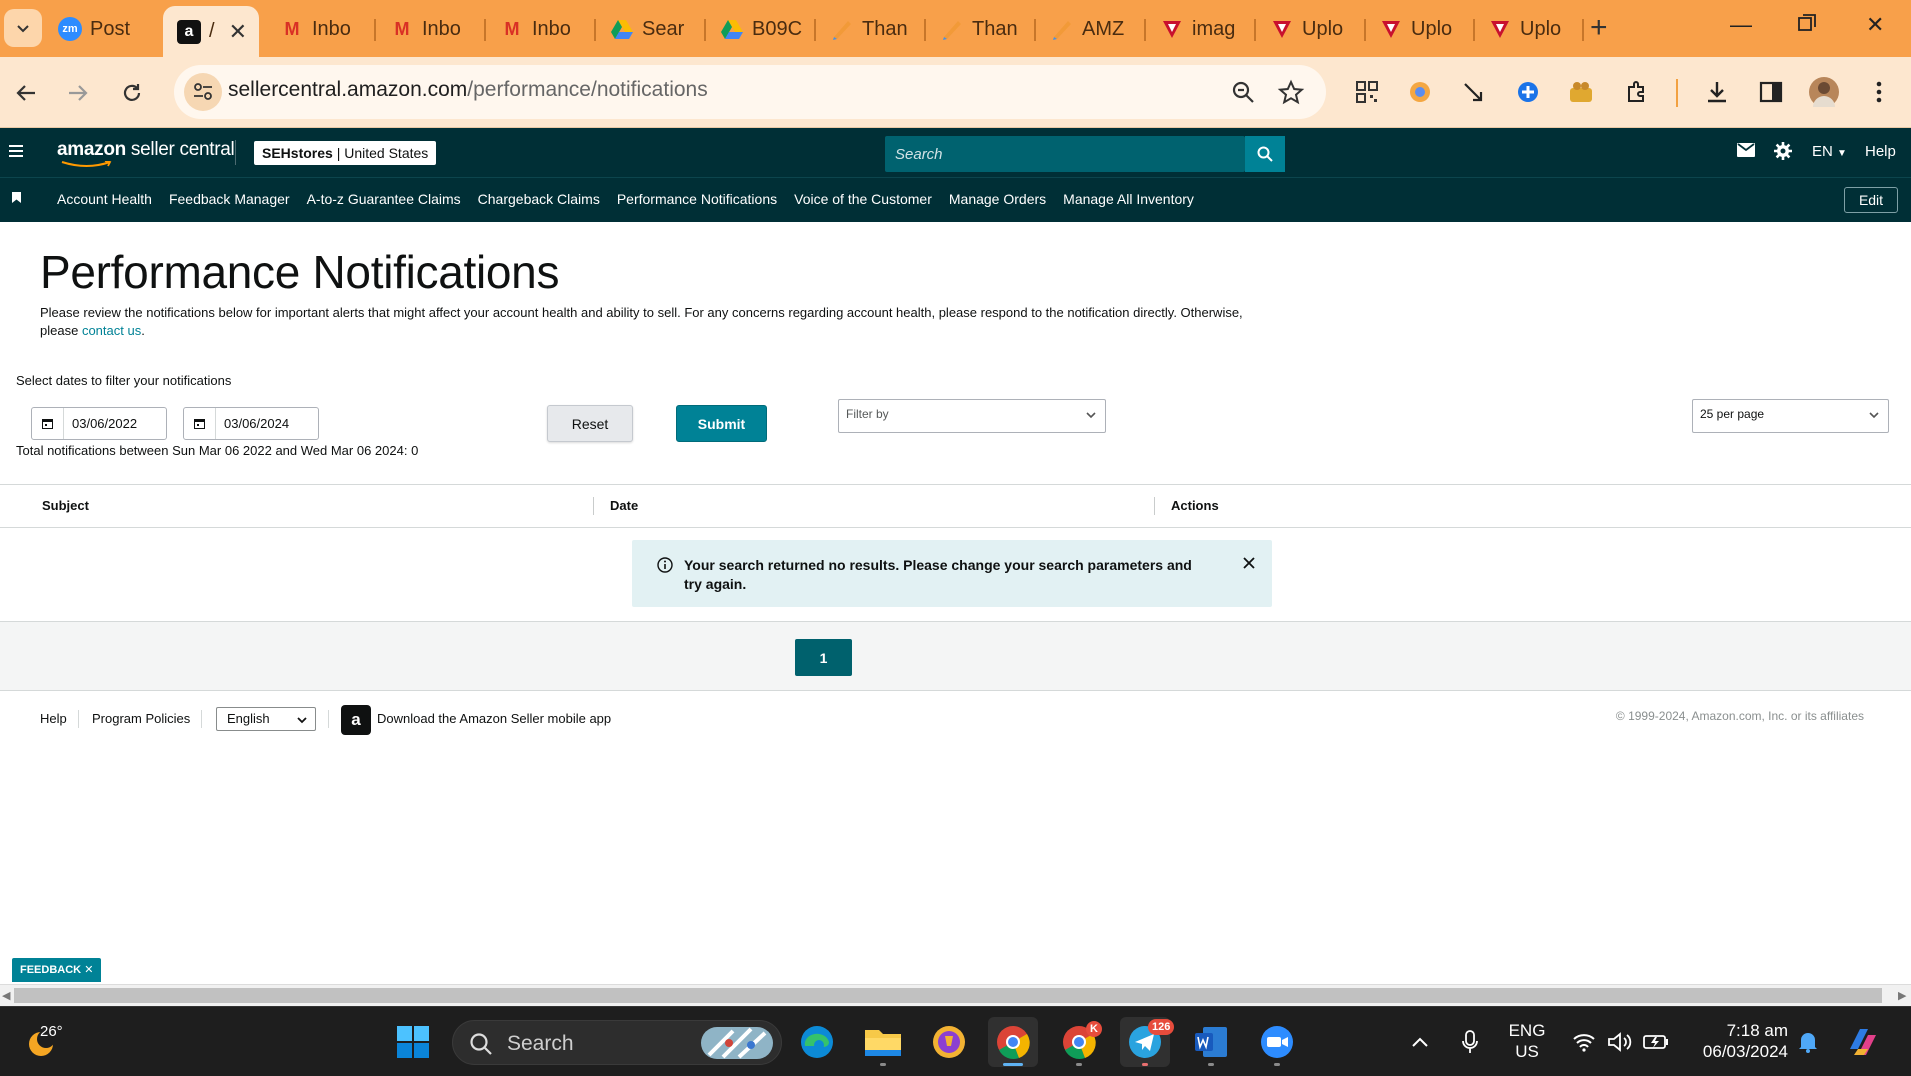 The height and width of the screenshot is (1076, 1911). Describe the element at coordinates (1599, 28) in the screenshot. I see `new-tab-button: +` at that location.